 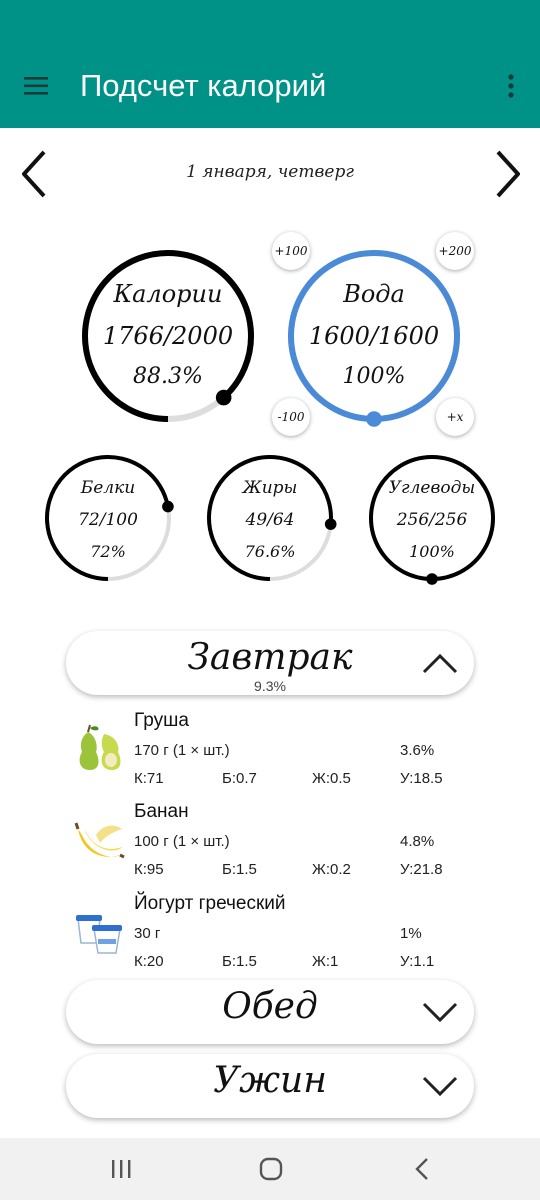 I want to click on food-name: Йогурт греческий, so click(x=210, y=903).